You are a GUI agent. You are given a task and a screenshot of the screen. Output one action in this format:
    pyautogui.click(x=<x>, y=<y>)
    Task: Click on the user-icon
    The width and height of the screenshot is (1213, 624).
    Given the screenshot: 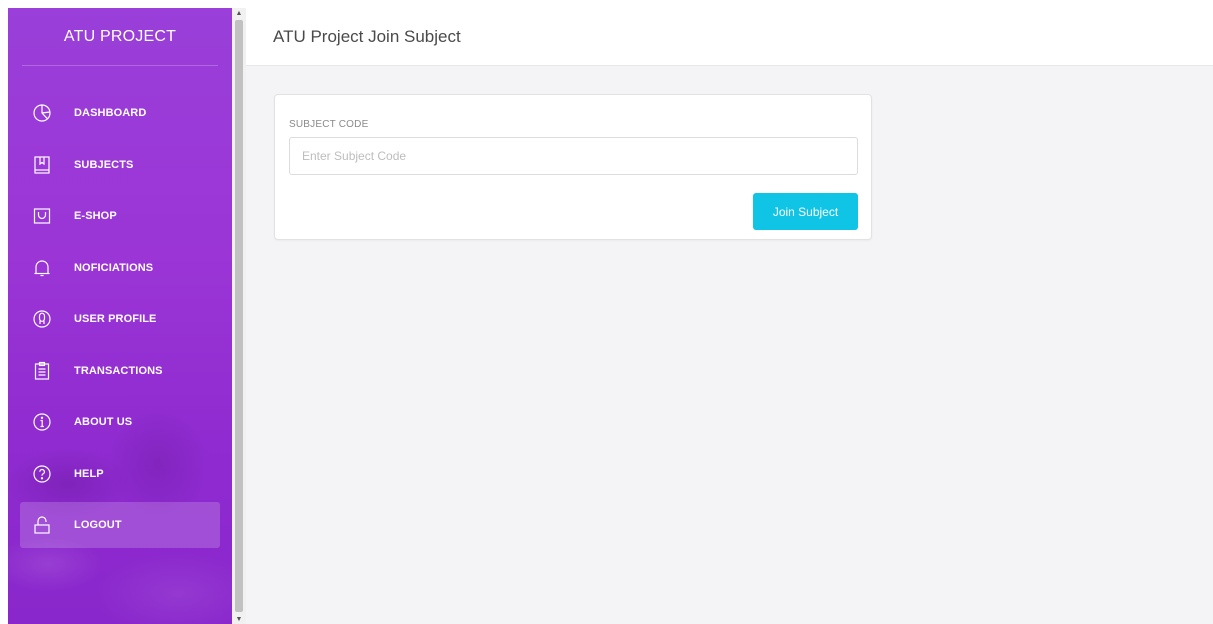 What is the action you would take?
    pyautogui.click(x=42, y=319)
    